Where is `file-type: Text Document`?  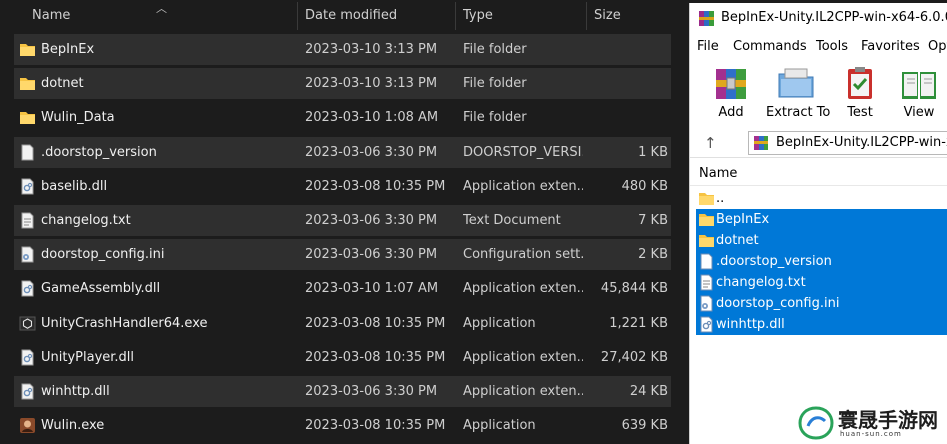
file-type: Text Document is located at coordinates (512, 220).